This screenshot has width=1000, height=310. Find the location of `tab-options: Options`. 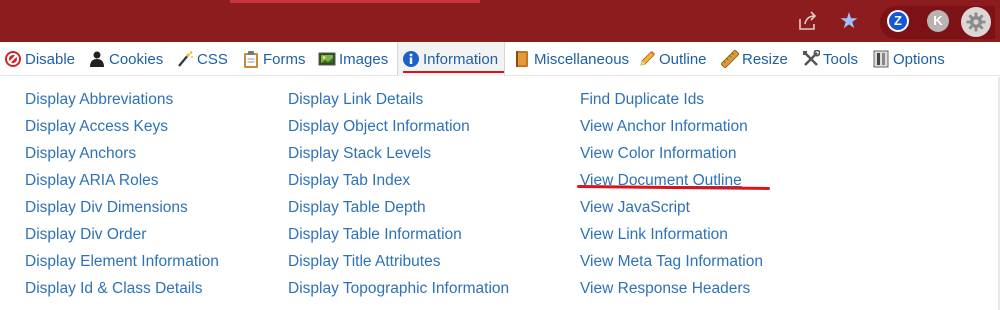

tab-options: Options is located at coordinates (908, 59).